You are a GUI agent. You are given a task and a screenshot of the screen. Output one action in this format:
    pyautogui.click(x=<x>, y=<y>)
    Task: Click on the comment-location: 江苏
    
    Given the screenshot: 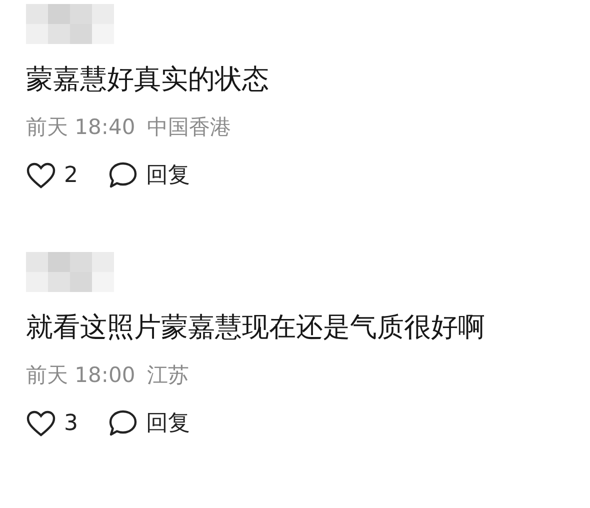 What is the action you would take?
    pyautogui.click(x=168, y=375)
    